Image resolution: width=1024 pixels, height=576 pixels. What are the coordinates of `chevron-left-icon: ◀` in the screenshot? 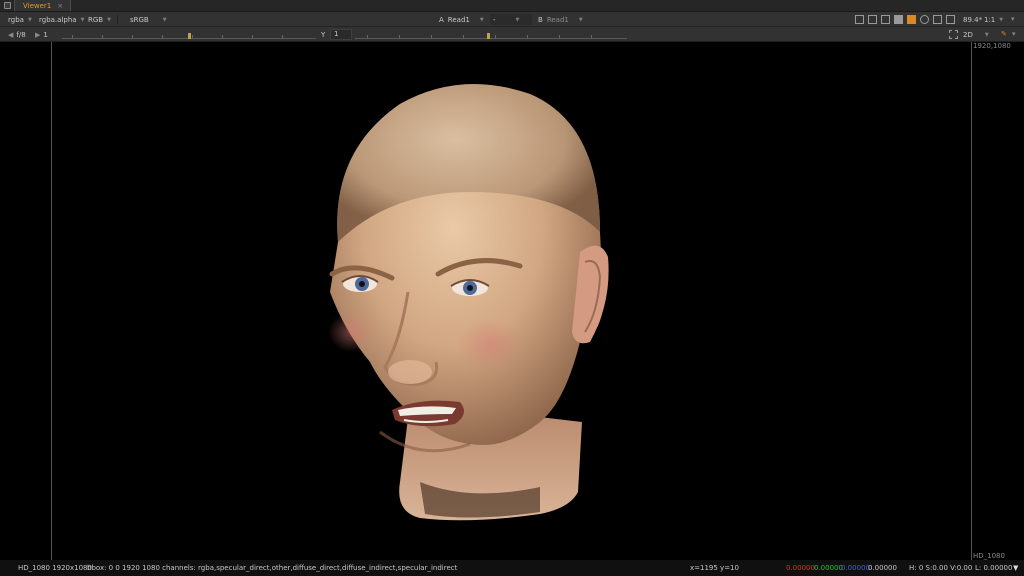 It's located at (11, 34).